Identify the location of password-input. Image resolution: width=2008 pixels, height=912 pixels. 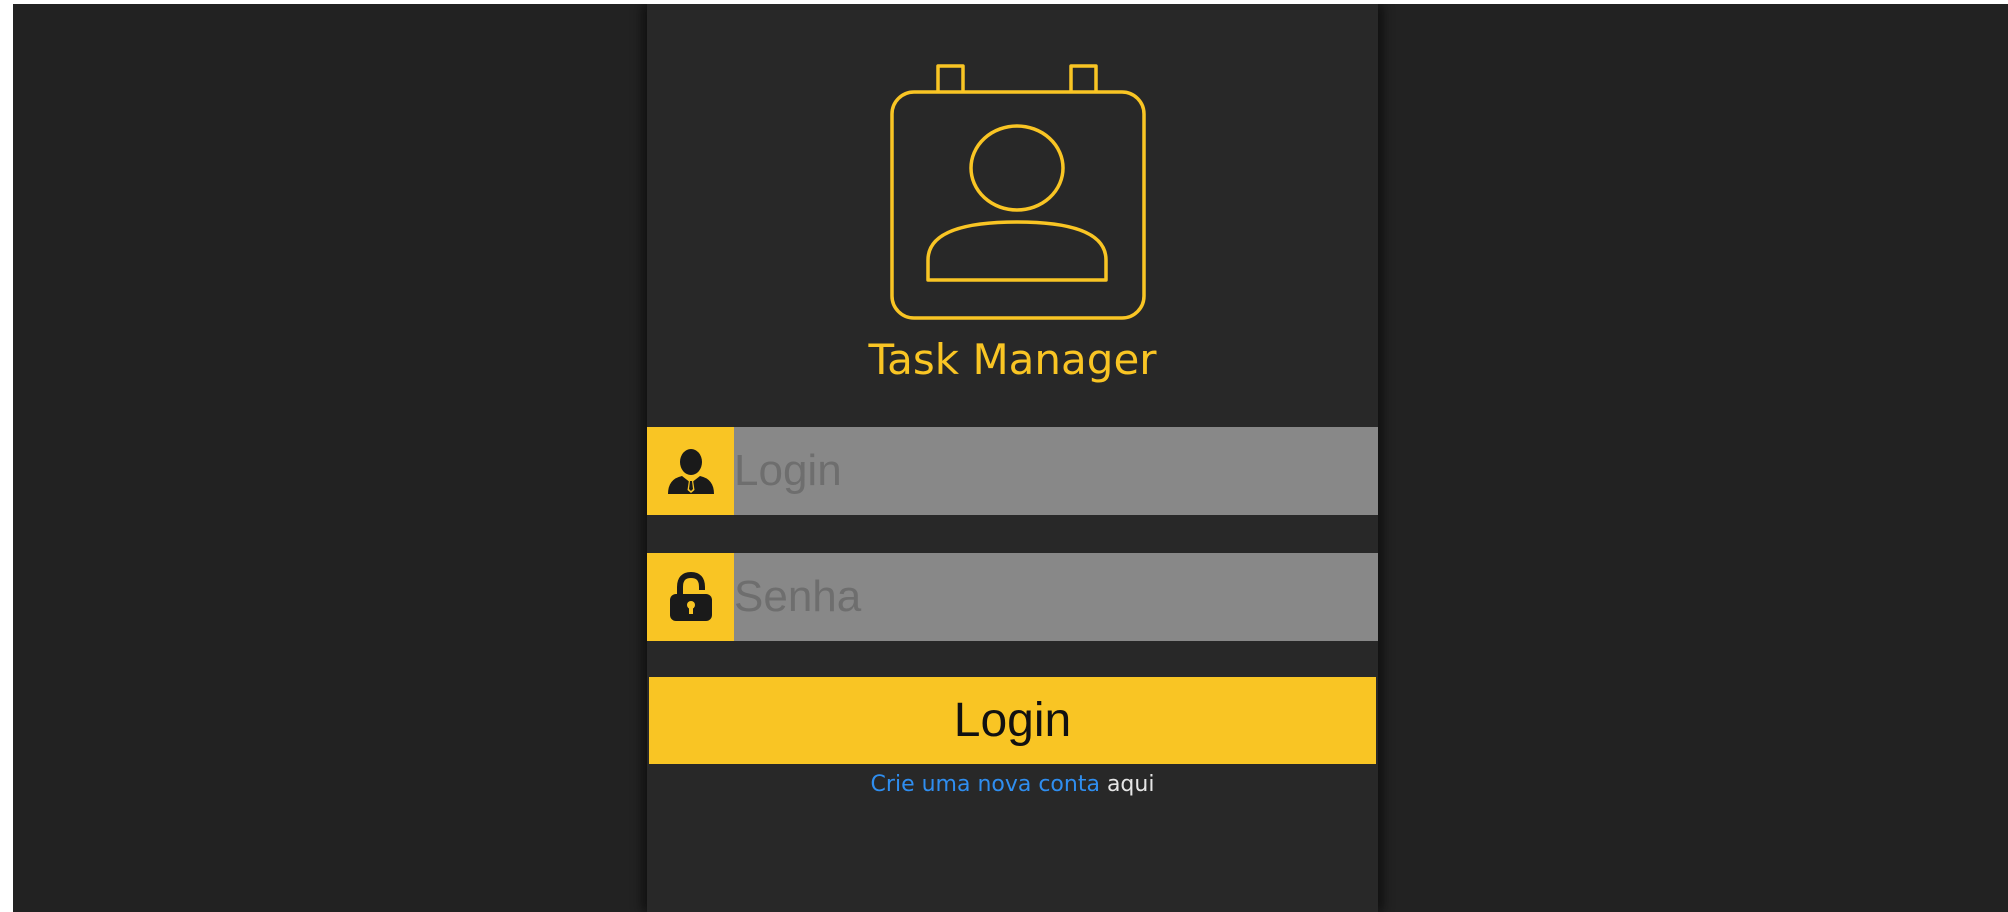
(1056, 597).